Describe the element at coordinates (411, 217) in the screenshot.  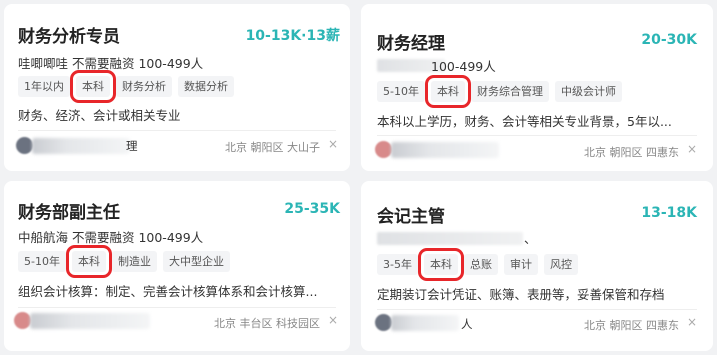
I see `job-title: 会记主管` at that location.